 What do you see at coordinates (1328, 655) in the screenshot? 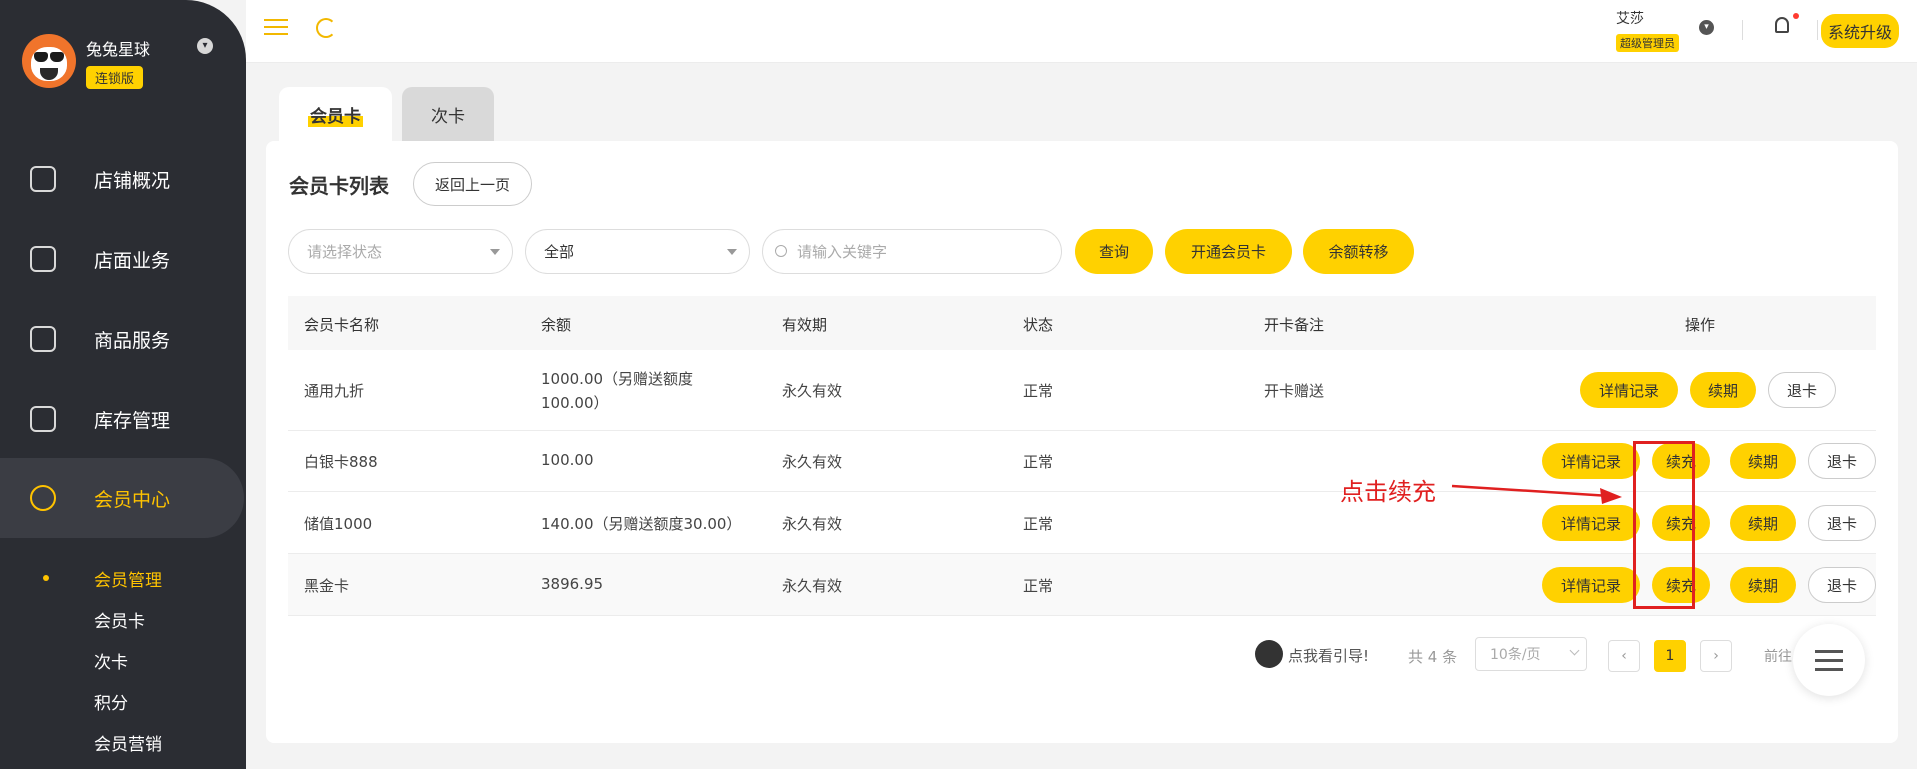
I see `guide-link: 点我看引导!` at bounding box center [1328, 655].